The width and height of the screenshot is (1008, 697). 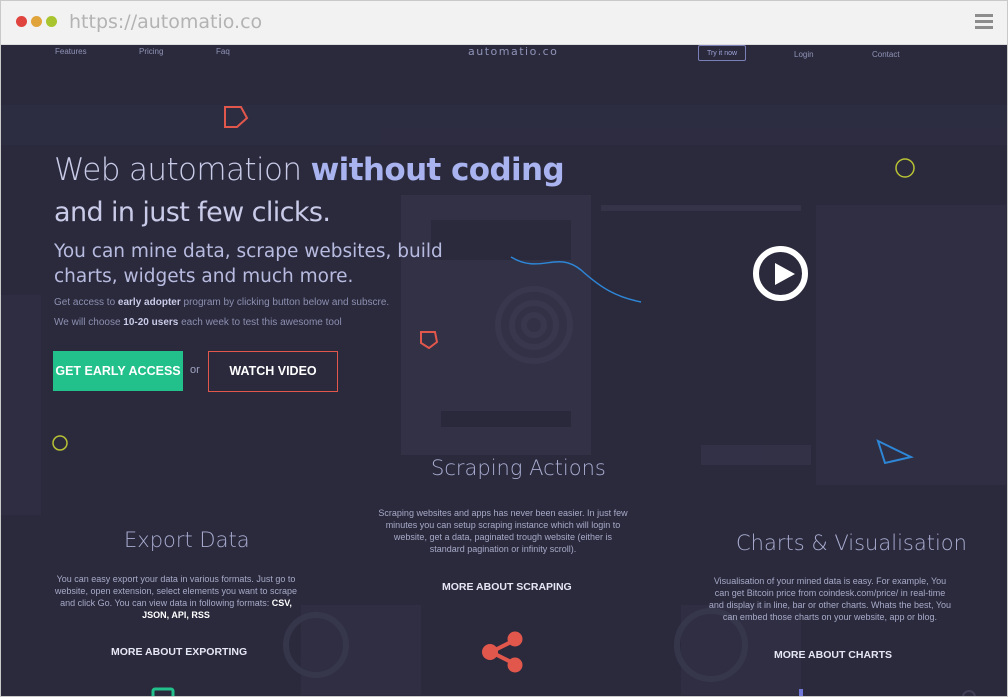 I want to click on minimize-window-dot, so click(x=36, y=21).